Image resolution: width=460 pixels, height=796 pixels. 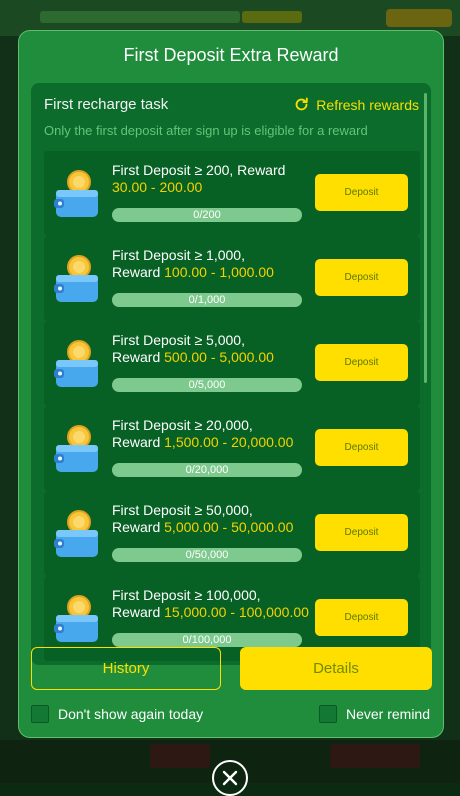 What do you see at coordinates (367, 104) in the screenshot?
I see `refresh-label: Refresh rewards` at bounding box center [367, 104].